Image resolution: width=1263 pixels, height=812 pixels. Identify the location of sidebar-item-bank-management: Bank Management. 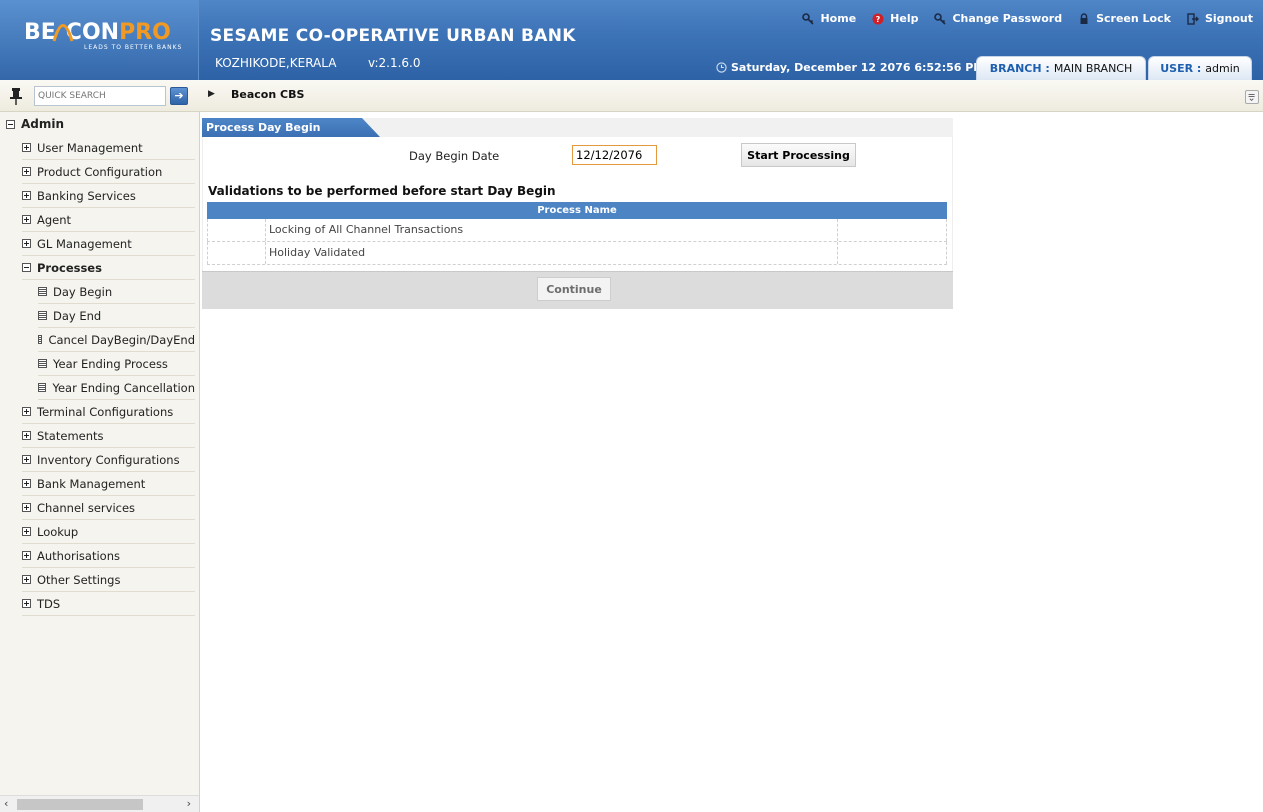
(108, 484).